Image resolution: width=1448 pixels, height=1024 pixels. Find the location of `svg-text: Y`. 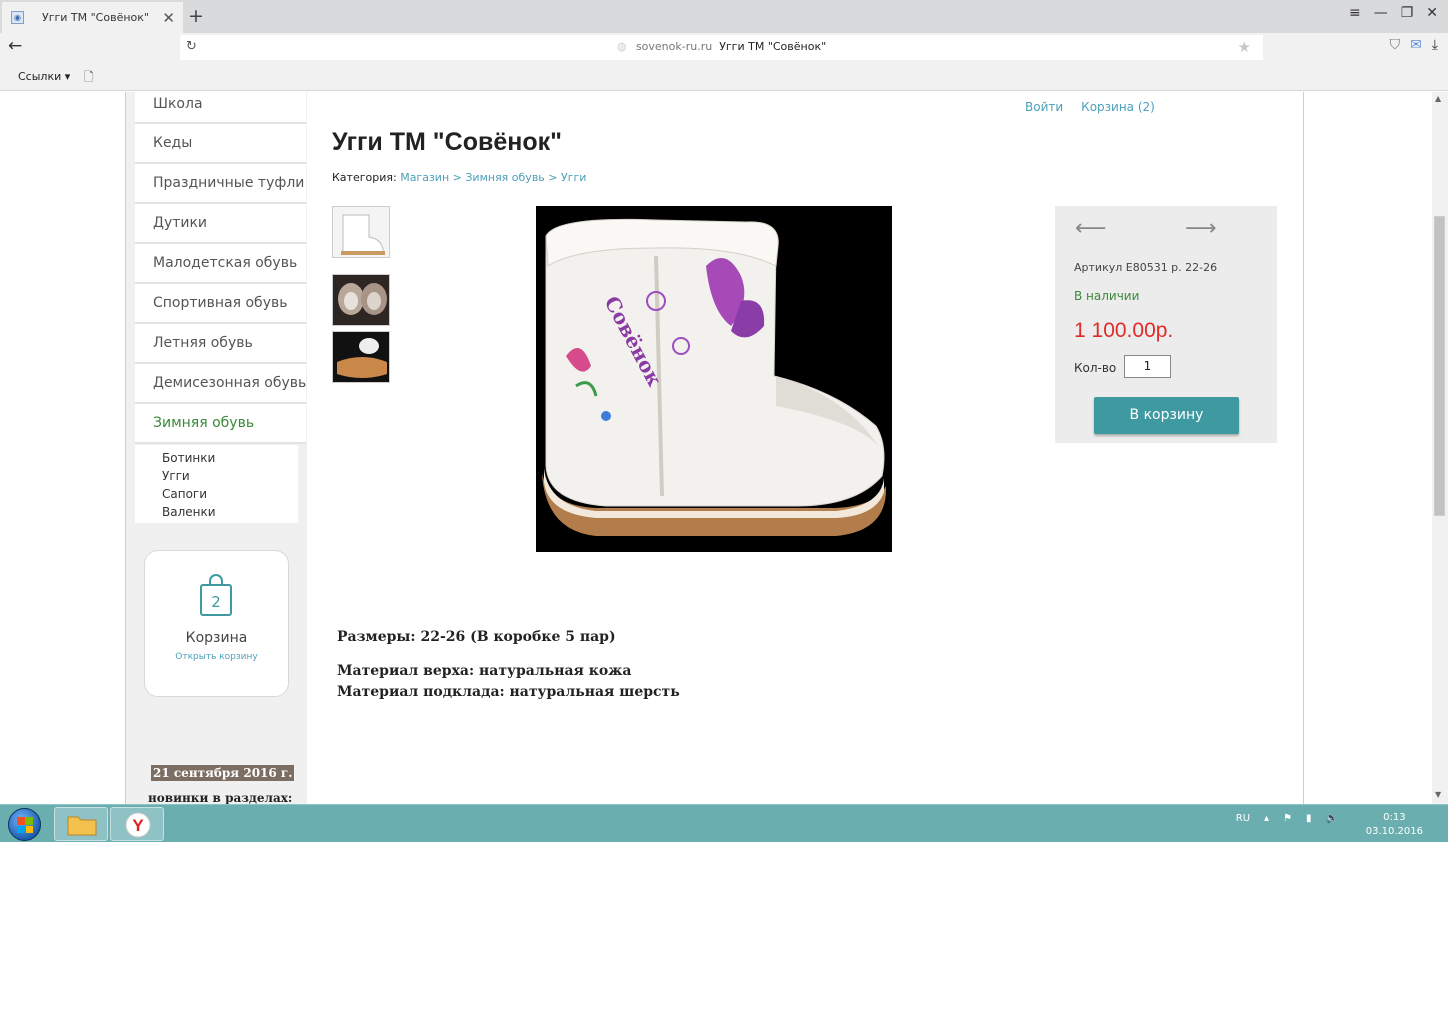

svg-text: Y is located at coordinates (138, 825).